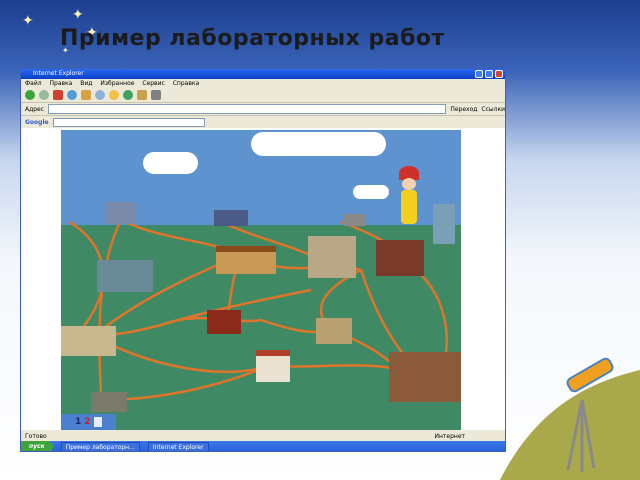 This screenshot has width=640, height=480. Describe the element at coordinates (114, 95) in the screenshot. I see `favorites-icon` at that location.